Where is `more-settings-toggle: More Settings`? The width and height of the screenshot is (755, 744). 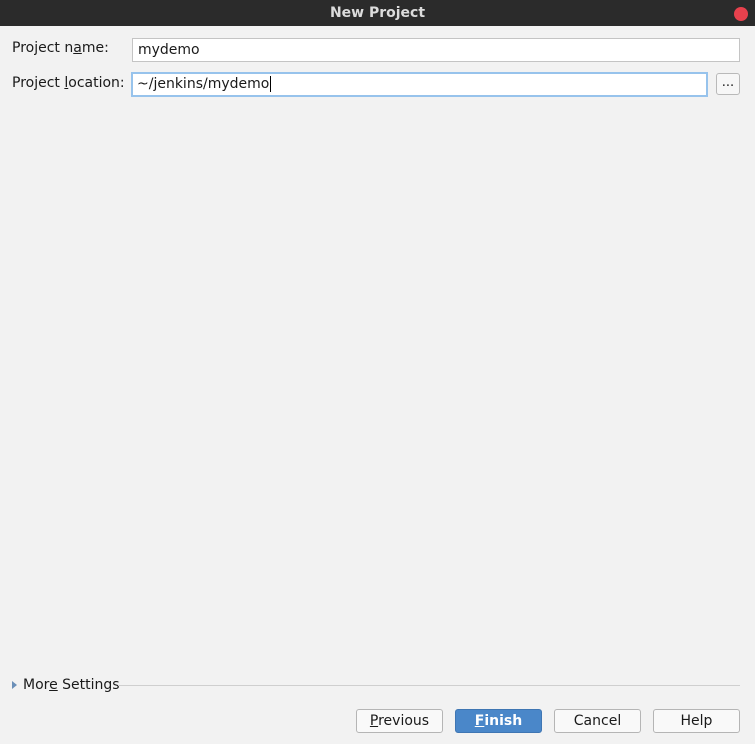
more-settings-toggle: More Settings is located at coordinates (66, 685).